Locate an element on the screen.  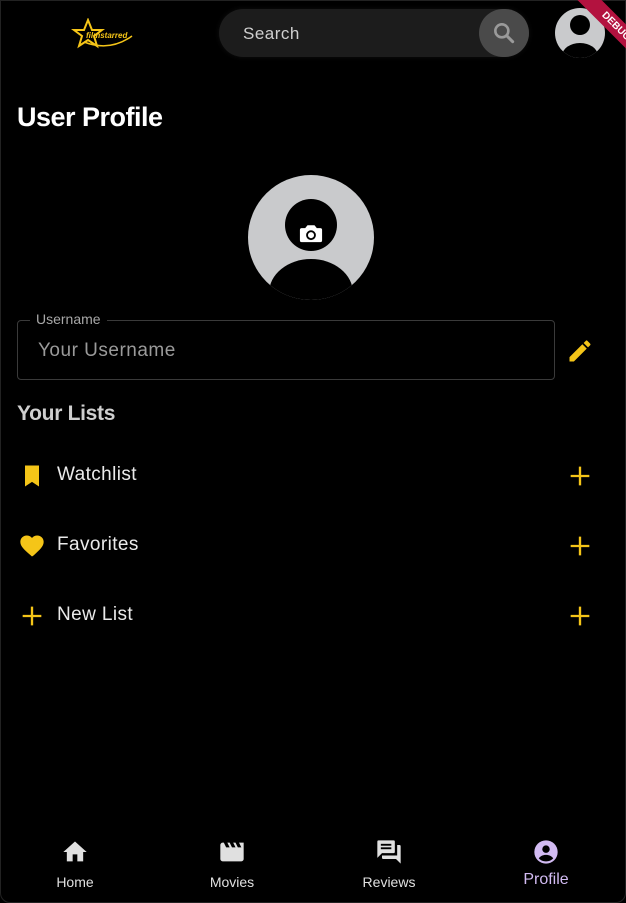
search-button is located at coordinates (504, 33).